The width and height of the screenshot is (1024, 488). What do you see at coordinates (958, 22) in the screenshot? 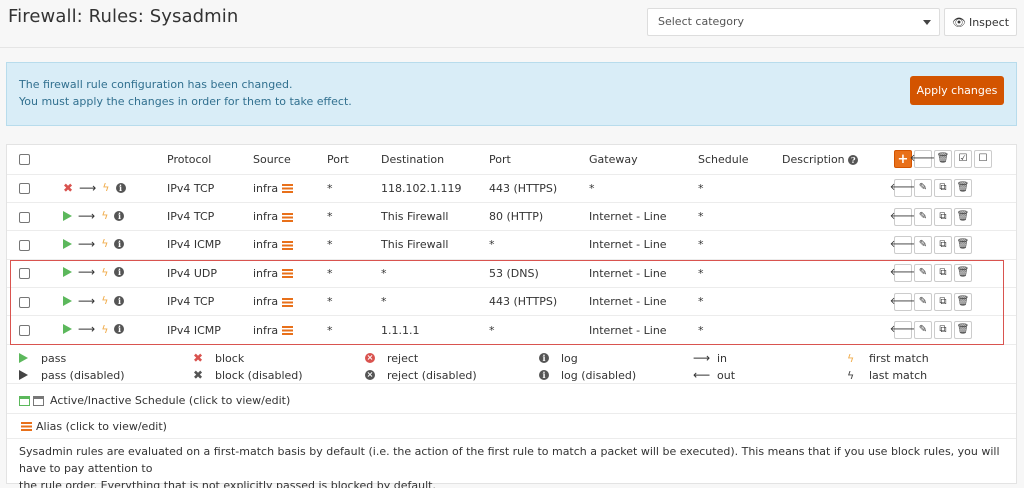
I see `eye-icon: 👁` at bounding box center [958, 22].